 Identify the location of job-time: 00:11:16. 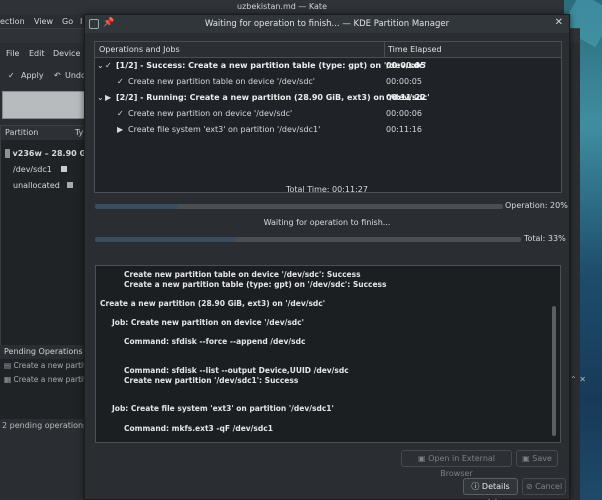
(404, 129).